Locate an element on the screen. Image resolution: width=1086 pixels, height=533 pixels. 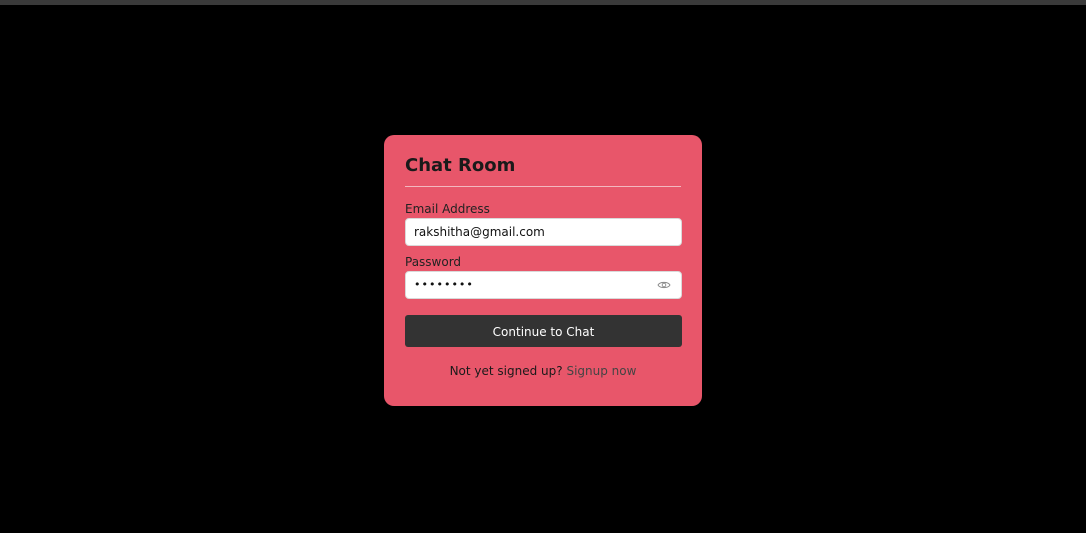
email-field-wrapper is located at coordinates (543, 232).